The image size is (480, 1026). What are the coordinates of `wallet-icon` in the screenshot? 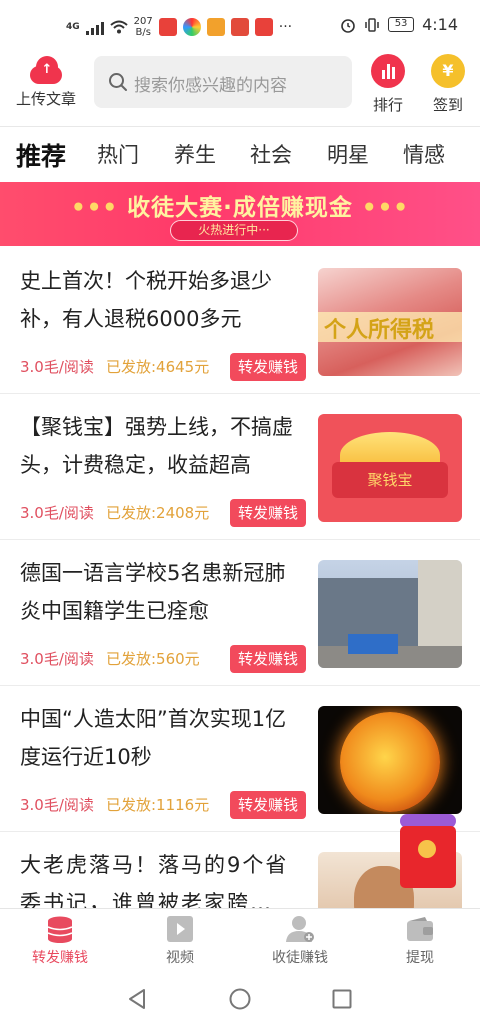 It's located at (420, 929).